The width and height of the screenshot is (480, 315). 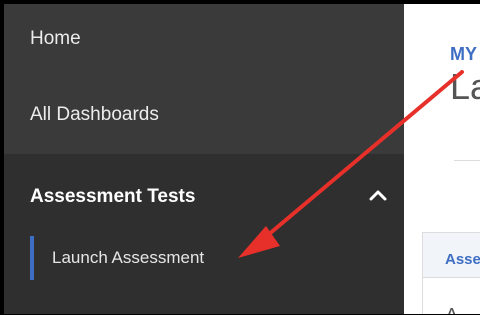 I want to click on sidebar-item-label: Home, so click(x=55, y=38).